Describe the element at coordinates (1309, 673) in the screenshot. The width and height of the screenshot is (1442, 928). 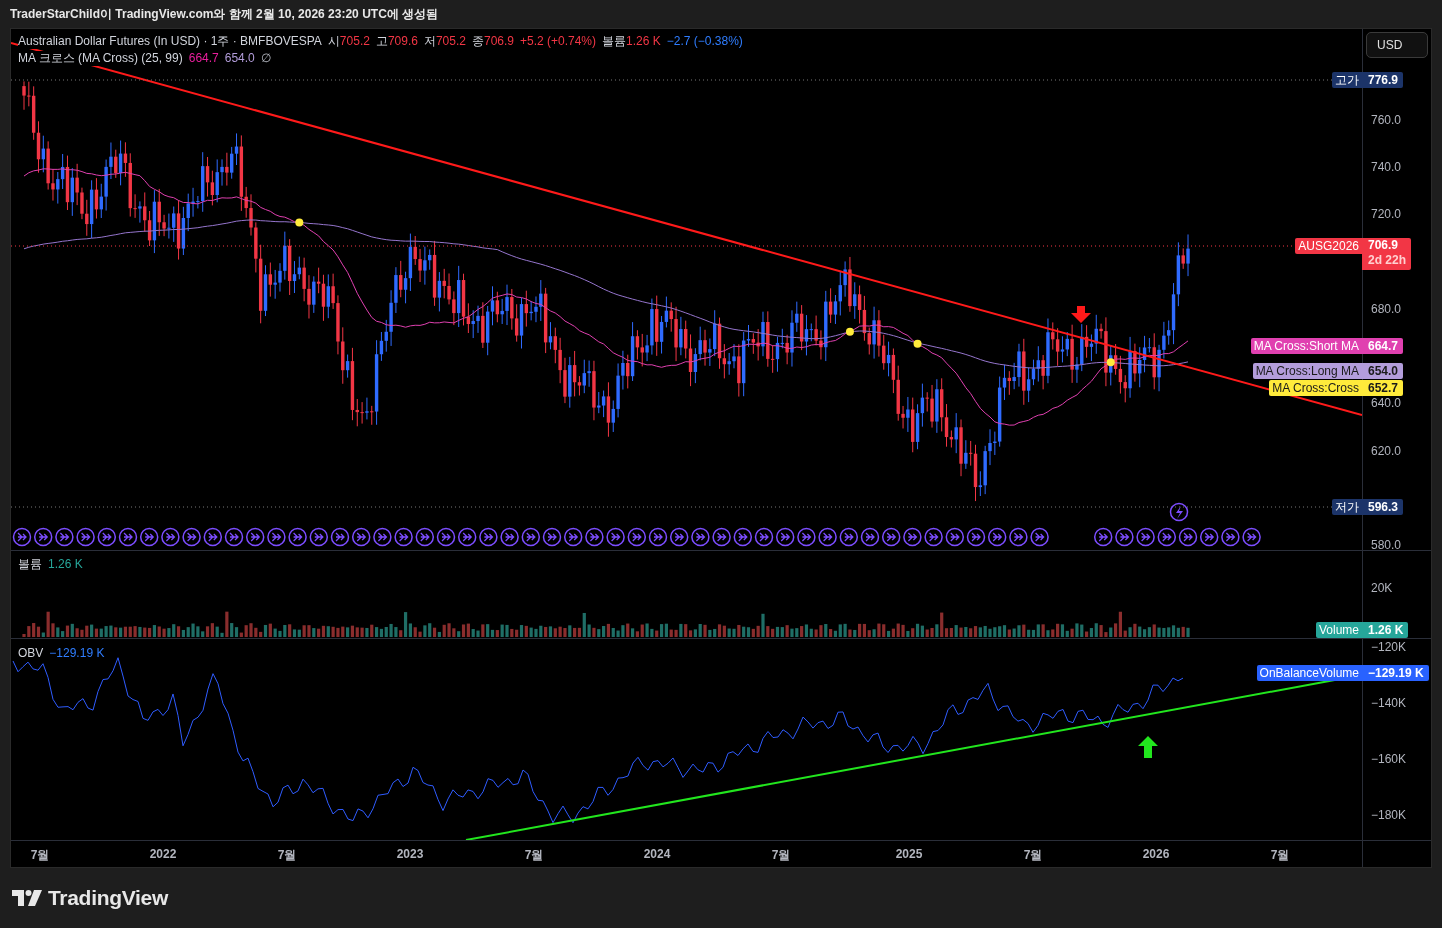
I see `obv-tag-label: OnBalanceVolume` at that location.